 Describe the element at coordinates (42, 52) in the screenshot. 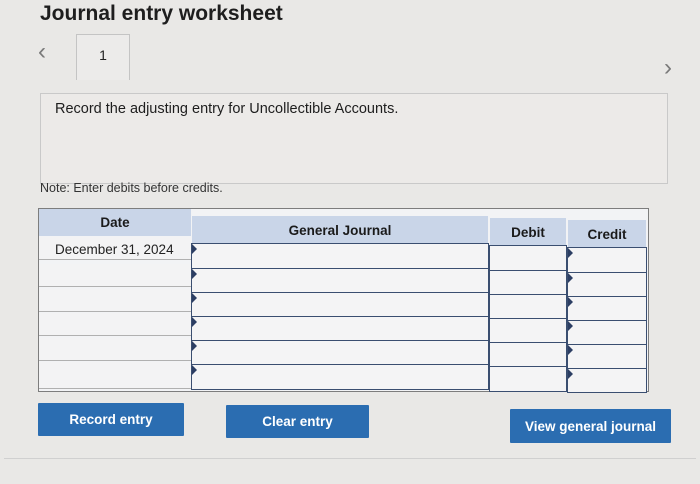

I see `prev-arrow-icon: ‹` at that location.